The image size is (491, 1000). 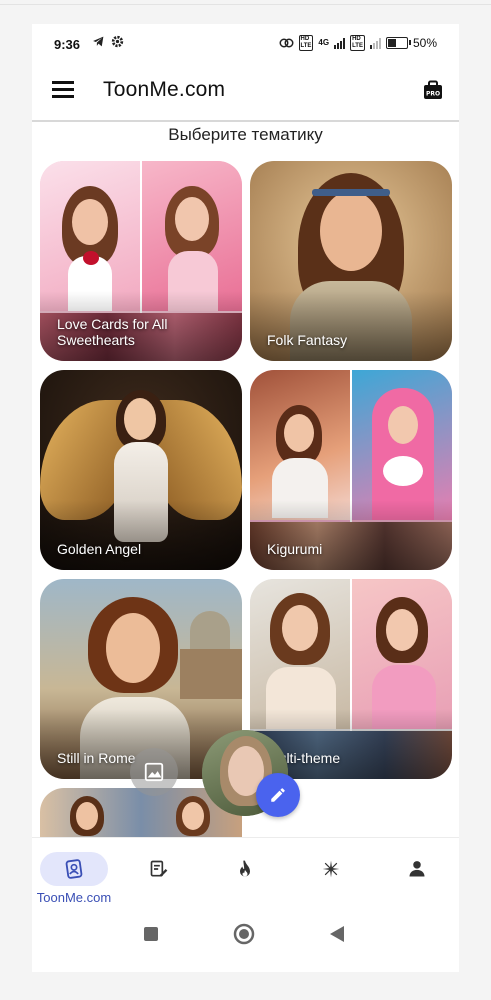 What do you see at coordinates (351, 261) in the screenshot?
I see `theme-card-folk-fantasy: Folk Fantasy` at bounding box center [351, 261].